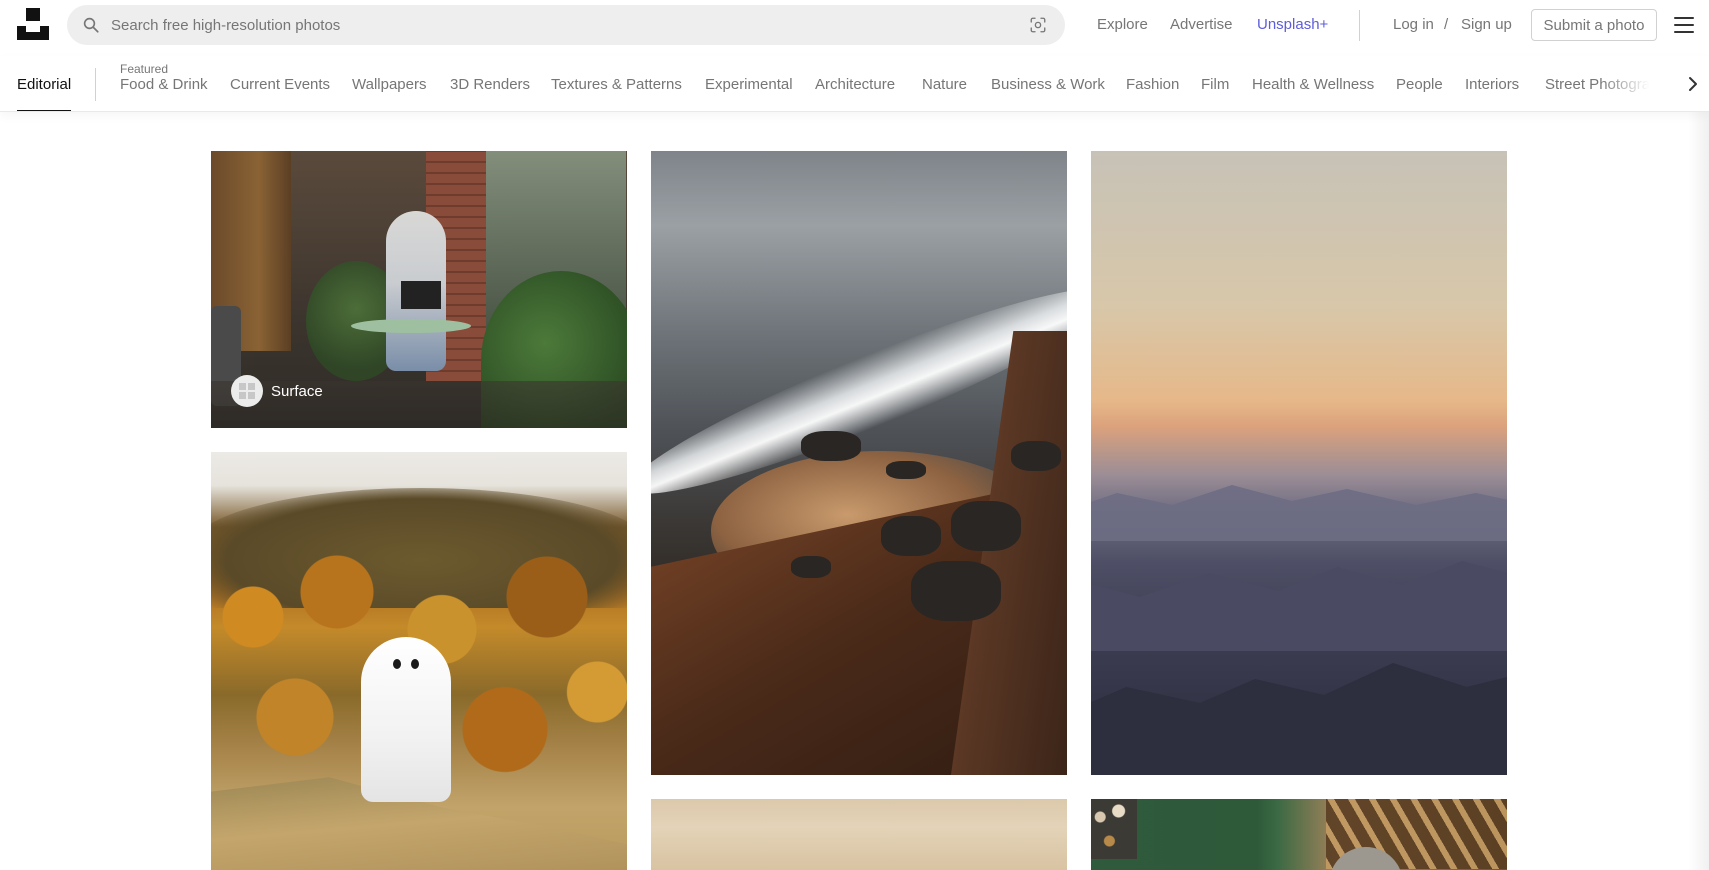 The width and height of the screenshot is (1709, 870). I want to click on nav-divider, so click(1359, 25).